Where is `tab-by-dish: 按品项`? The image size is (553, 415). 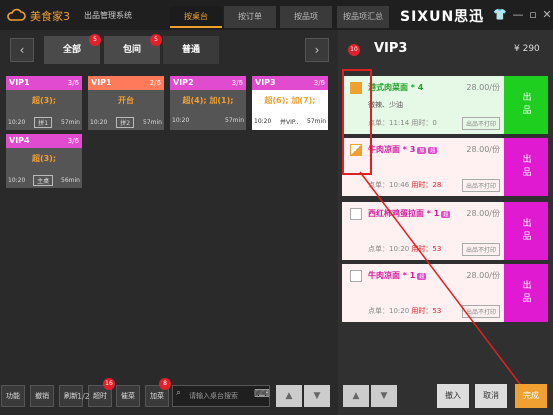 tab-by-dish: 按品项 is located at coordinates (306, 17).